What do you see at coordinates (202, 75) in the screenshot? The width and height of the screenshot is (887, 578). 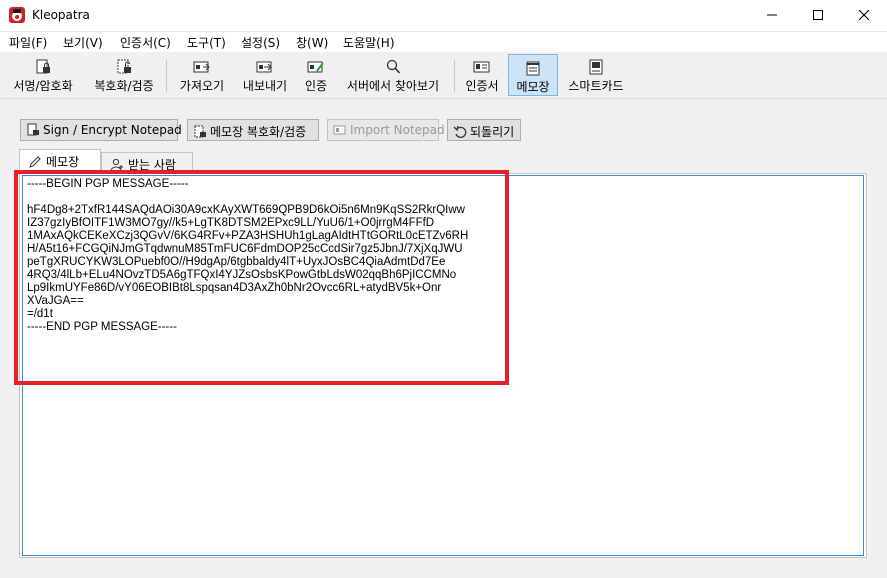 I see `import-button: 가져오기` at bounding box center [202, 75].